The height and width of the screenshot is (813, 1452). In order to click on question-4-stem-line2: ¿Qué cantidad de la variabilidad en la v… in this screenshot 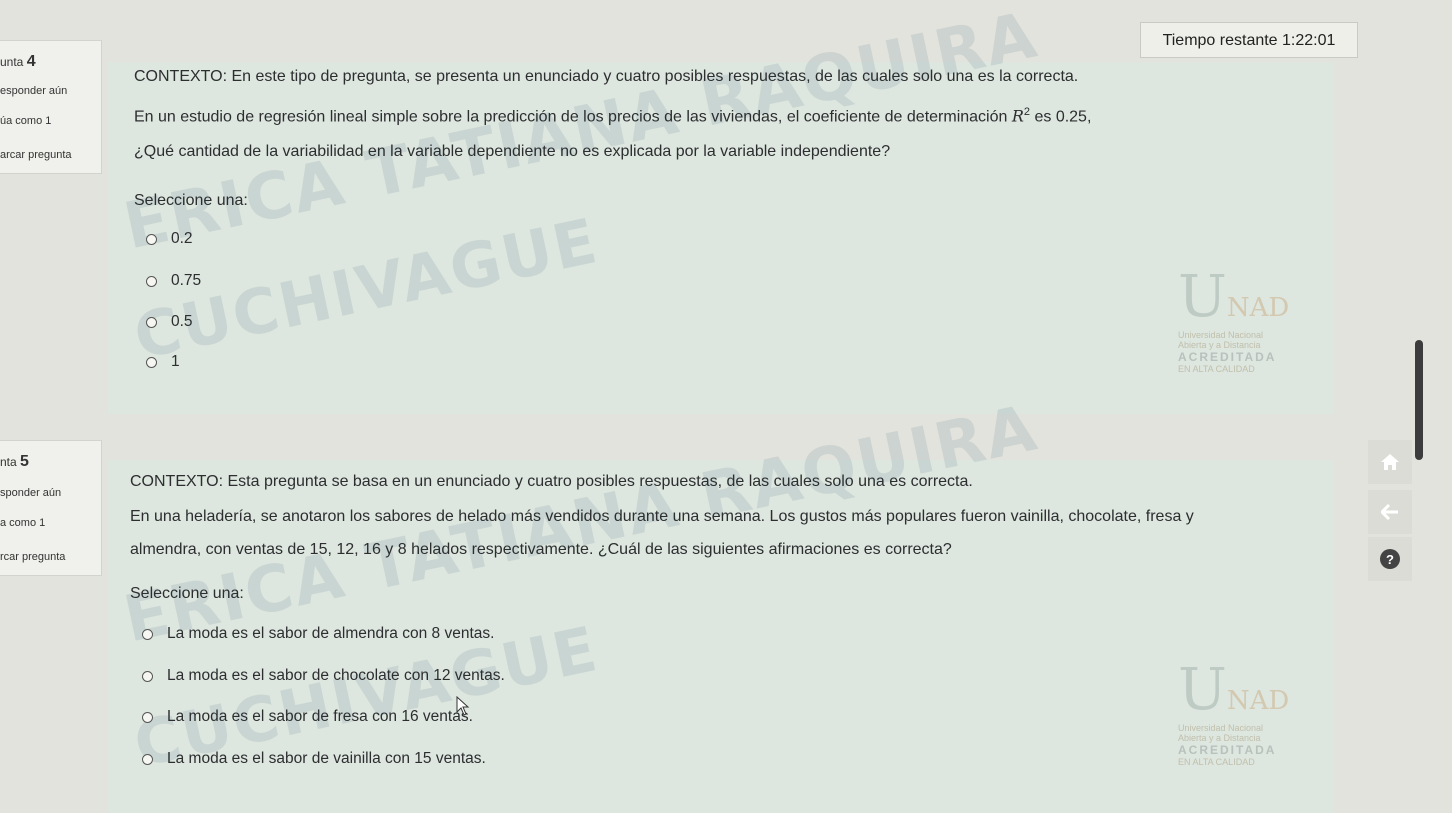, I will do `click(512, 151)`.